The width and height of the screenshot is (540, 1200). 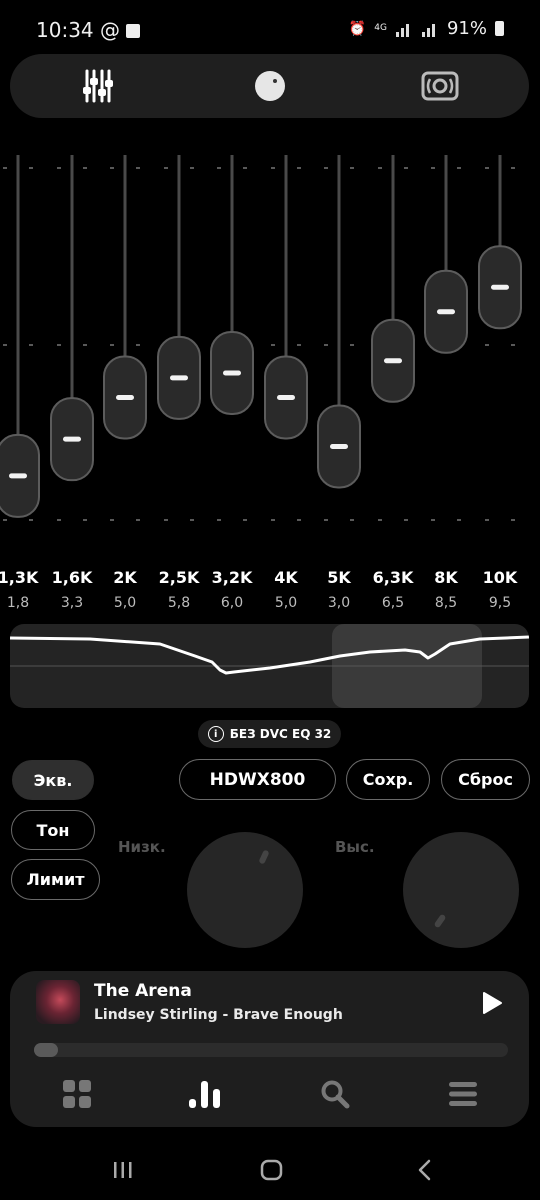 What do you see at coordinates (142, 847) in the screenshot?
I see `low-knob-label: Низк.` at bounding box center [142, 847].